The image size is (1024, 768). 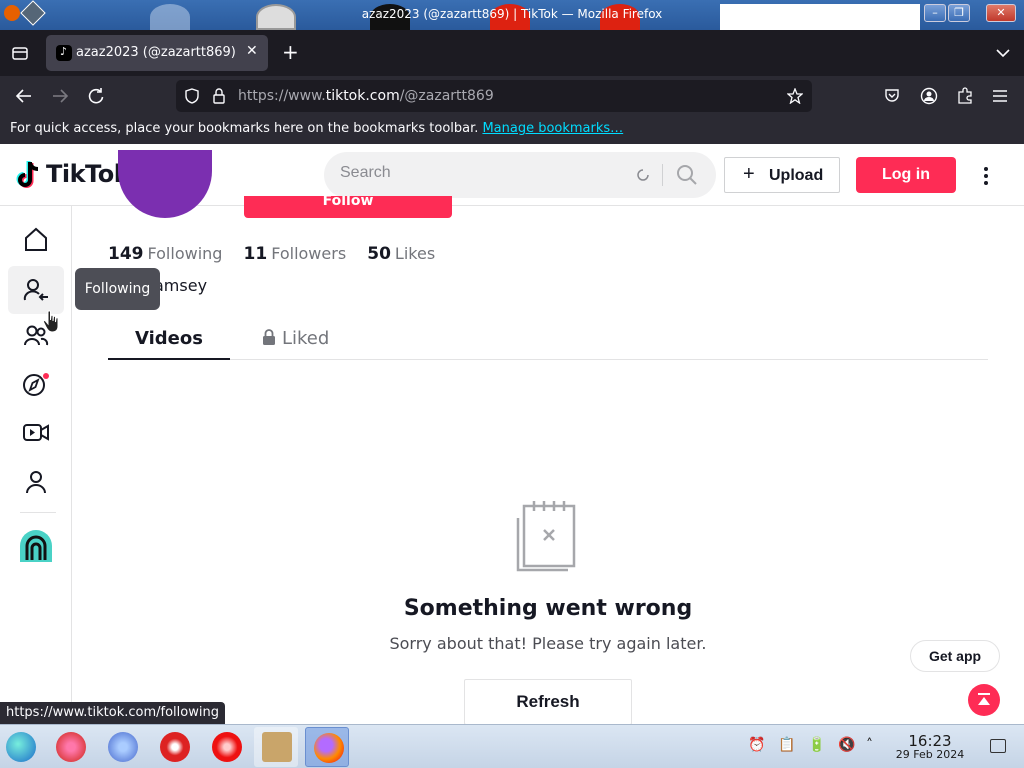 I want to click on radiation-icon, so click(x=175, y=747).